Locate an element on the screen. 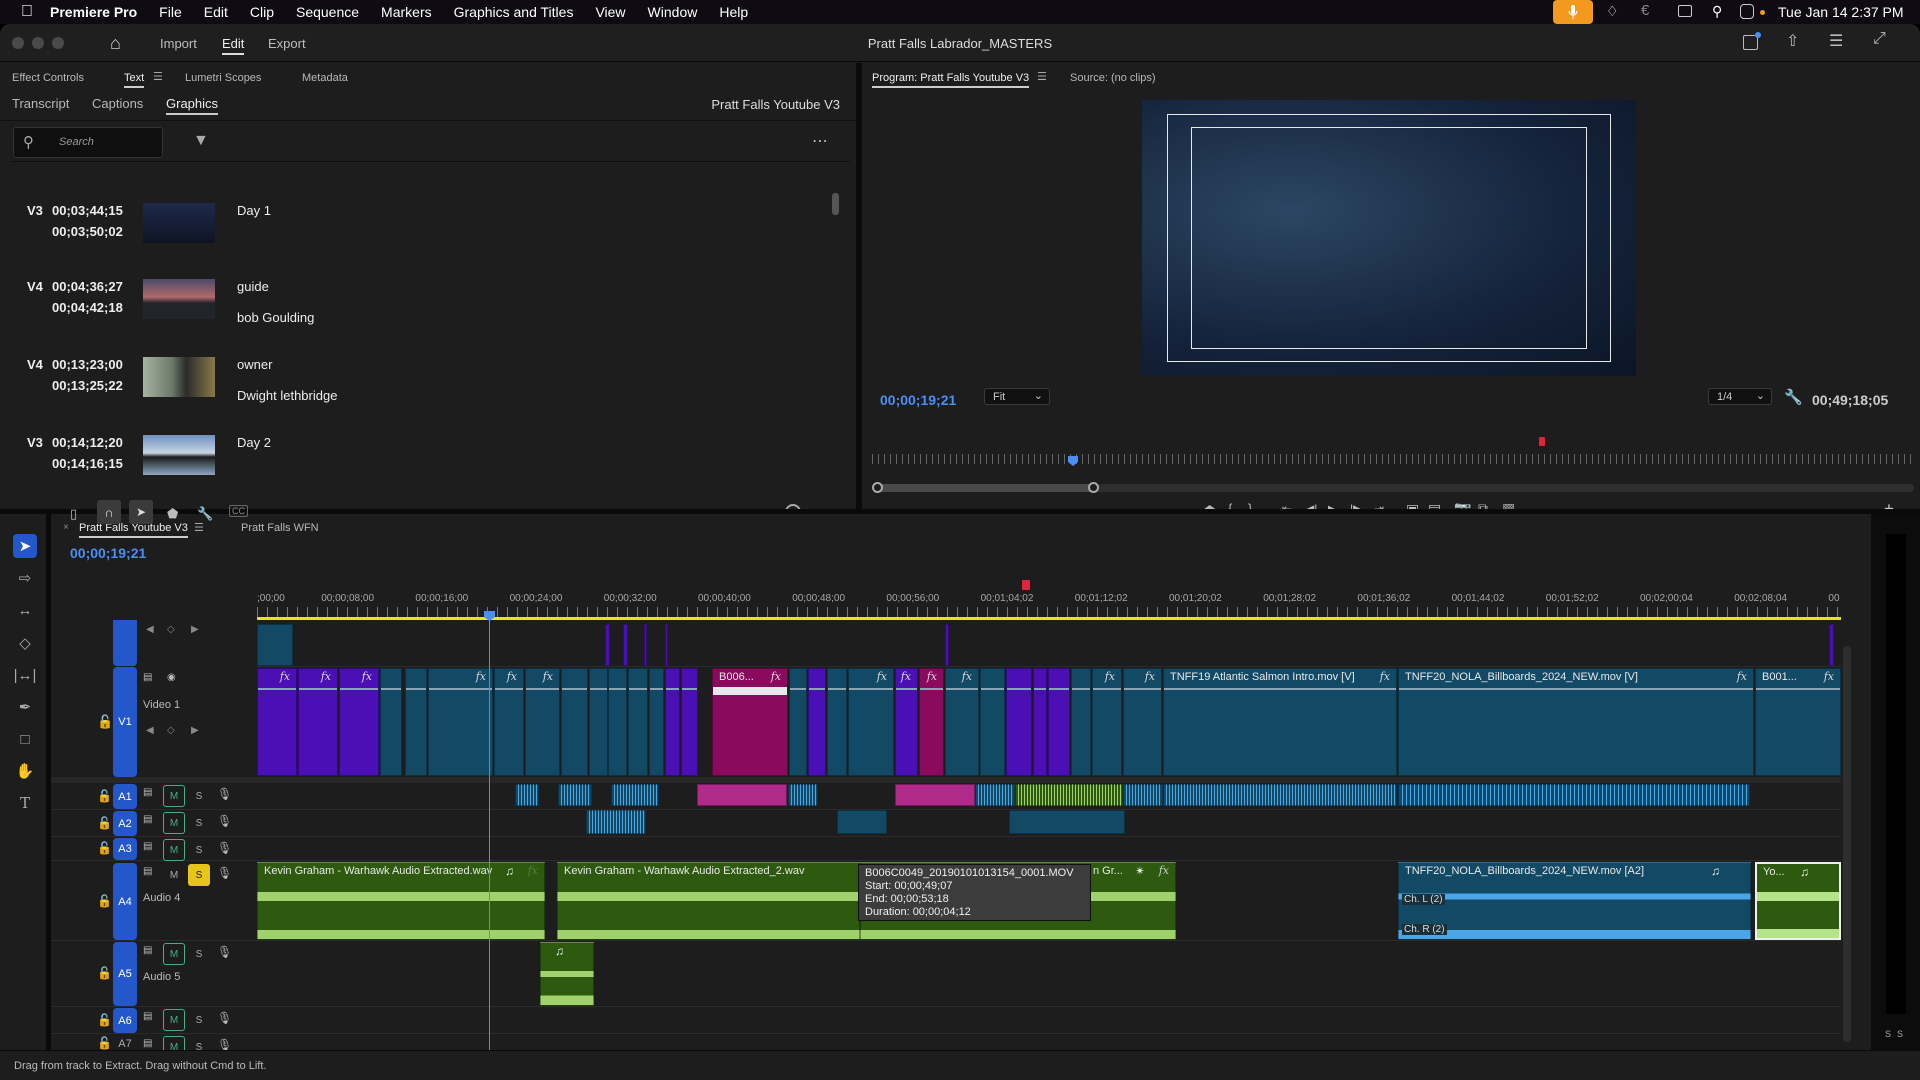 The height and width of the screenshot is (1080, 1920). workspaces-icon: ☰ is located at coordinates (1836, 41).